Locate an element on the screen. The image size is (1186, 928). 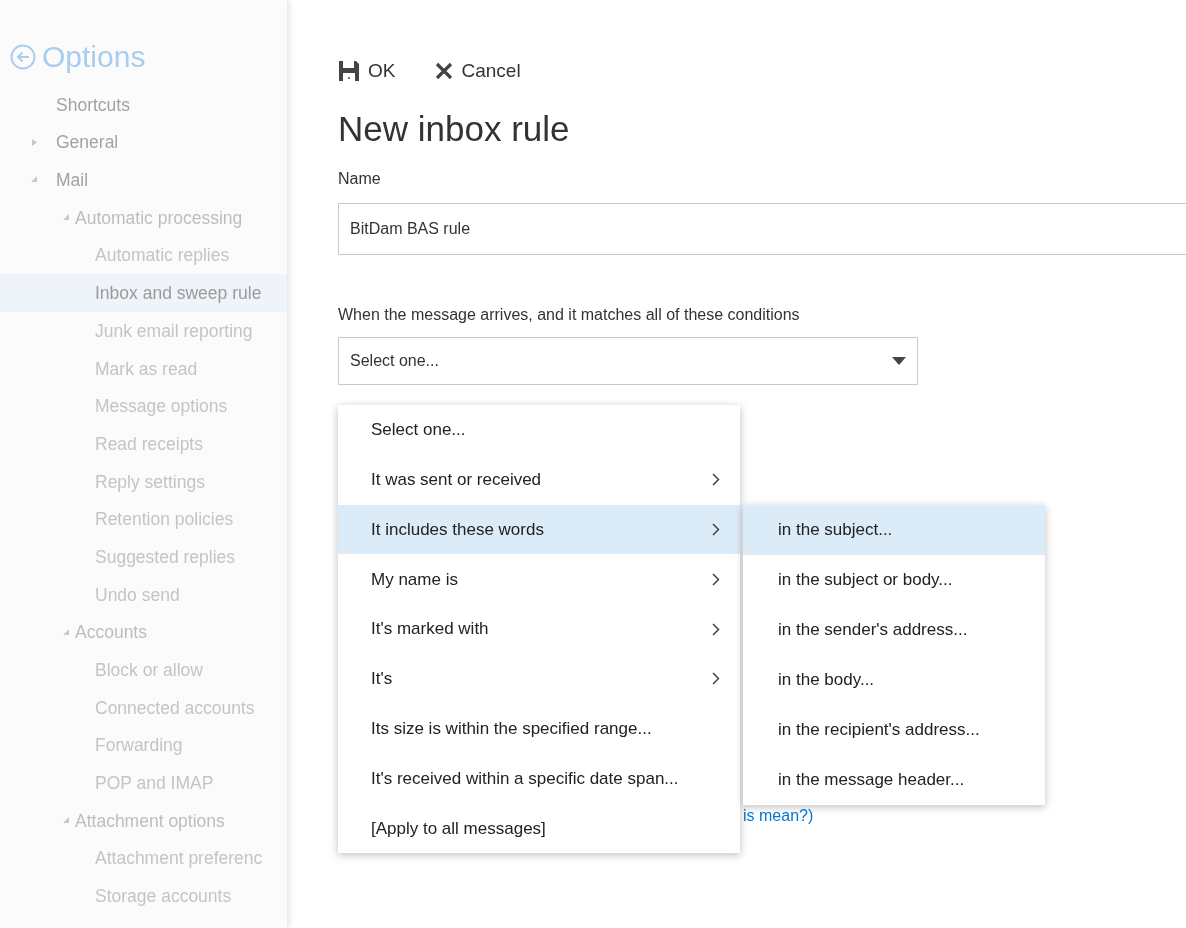
sidebar-item: Inbox and sweep rule is located at coordinates (143, 293).